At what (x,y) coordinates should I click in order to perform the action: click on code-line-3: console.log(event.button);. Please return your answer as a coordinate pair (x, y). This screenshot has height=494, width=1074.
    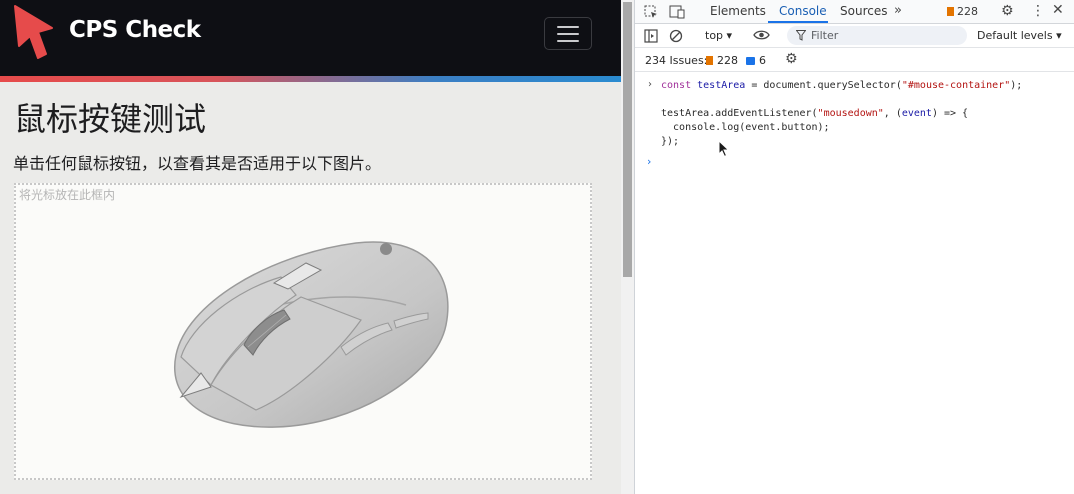
    Looking at the image, I should click on (745, 127).